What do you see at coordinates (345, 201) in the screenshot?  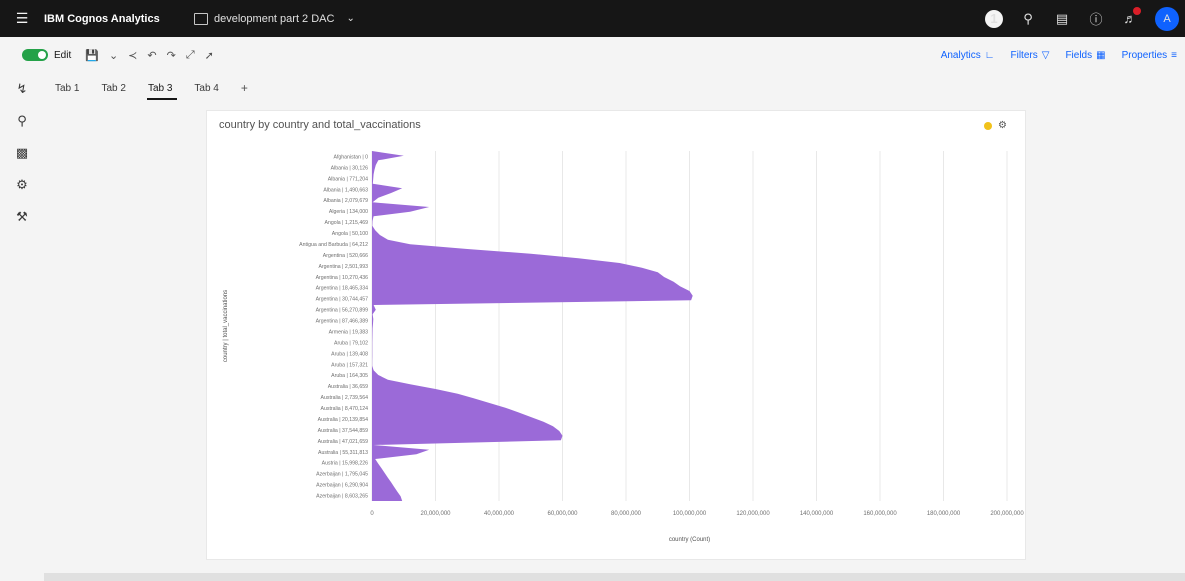 I see `y-tick-label: Albania | 2,079,679` at bounding box center [345, 201].